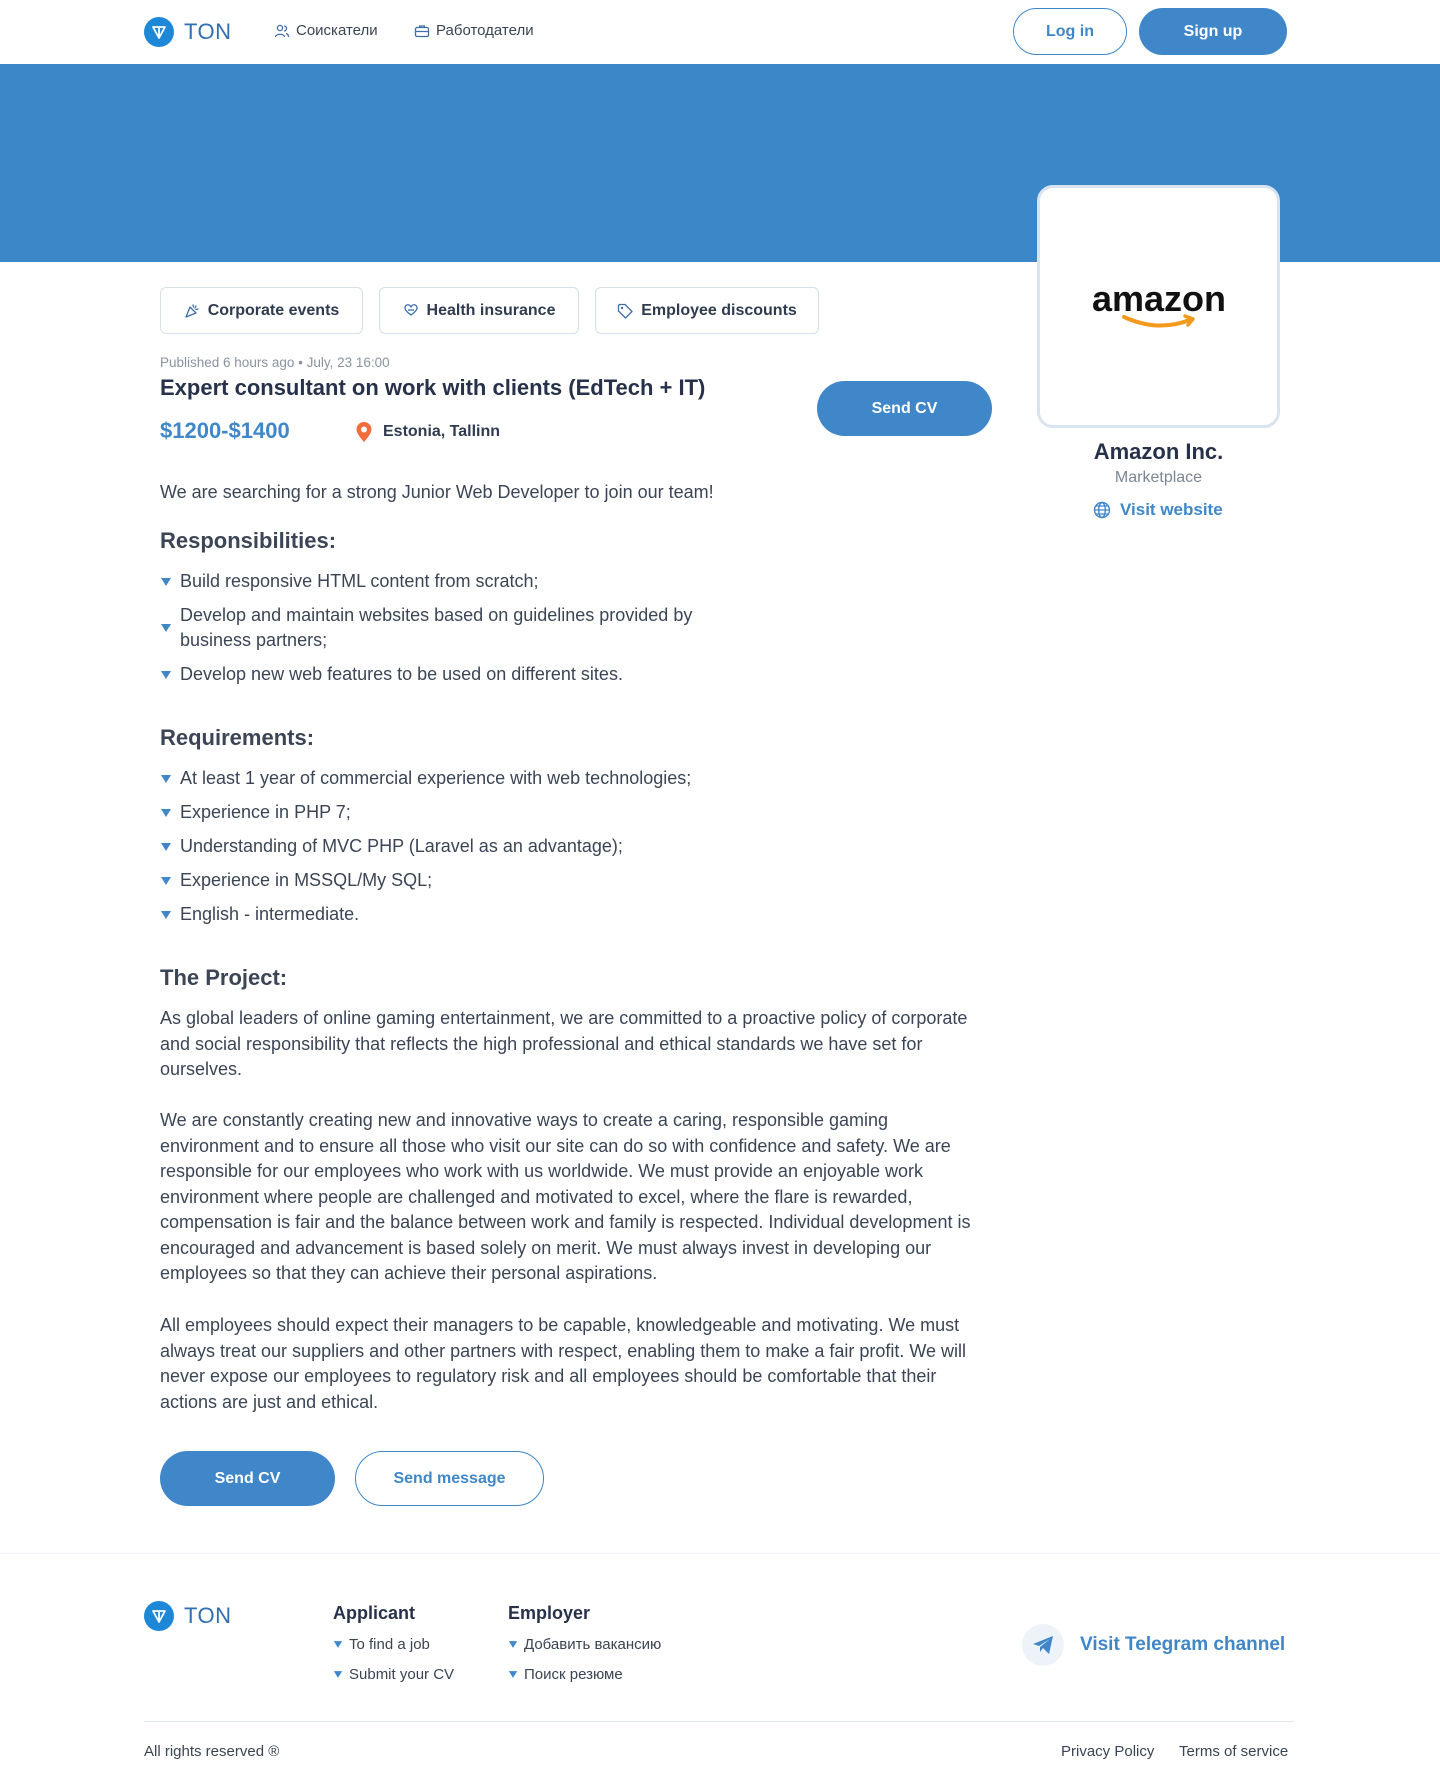 The width and height of the screenshot is (1440, 1785). I want to click on ton-logo: TON, so click(188, 32).